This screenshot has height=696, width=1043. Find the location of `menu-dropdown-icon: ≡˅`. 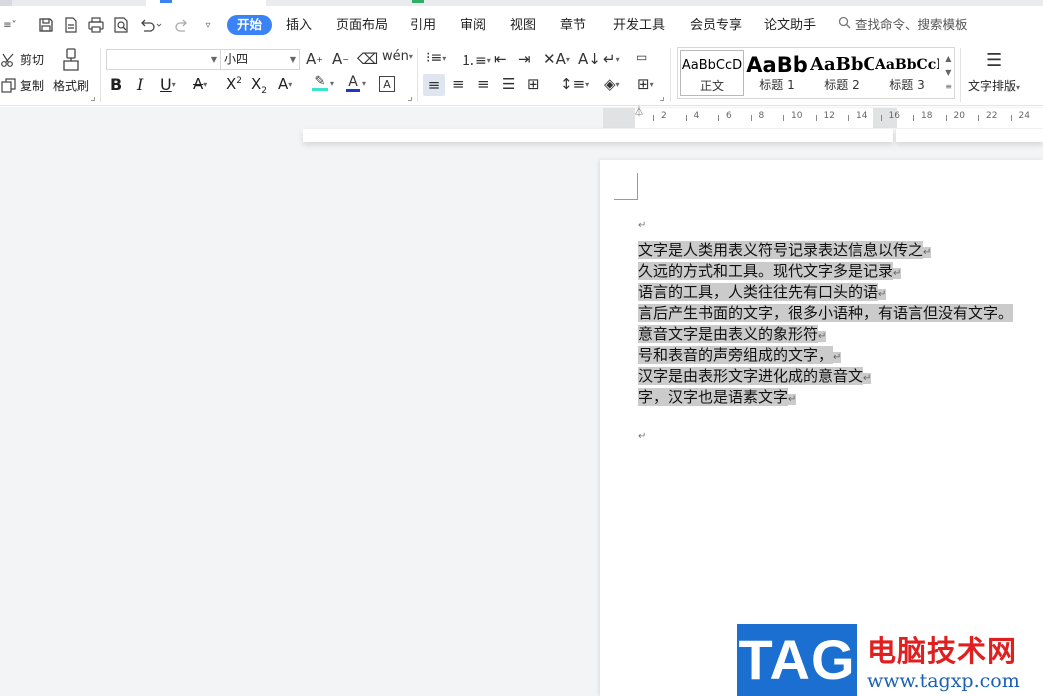

menu-dropdown-icon: ≡˅ is located at coordinates (10, 25).